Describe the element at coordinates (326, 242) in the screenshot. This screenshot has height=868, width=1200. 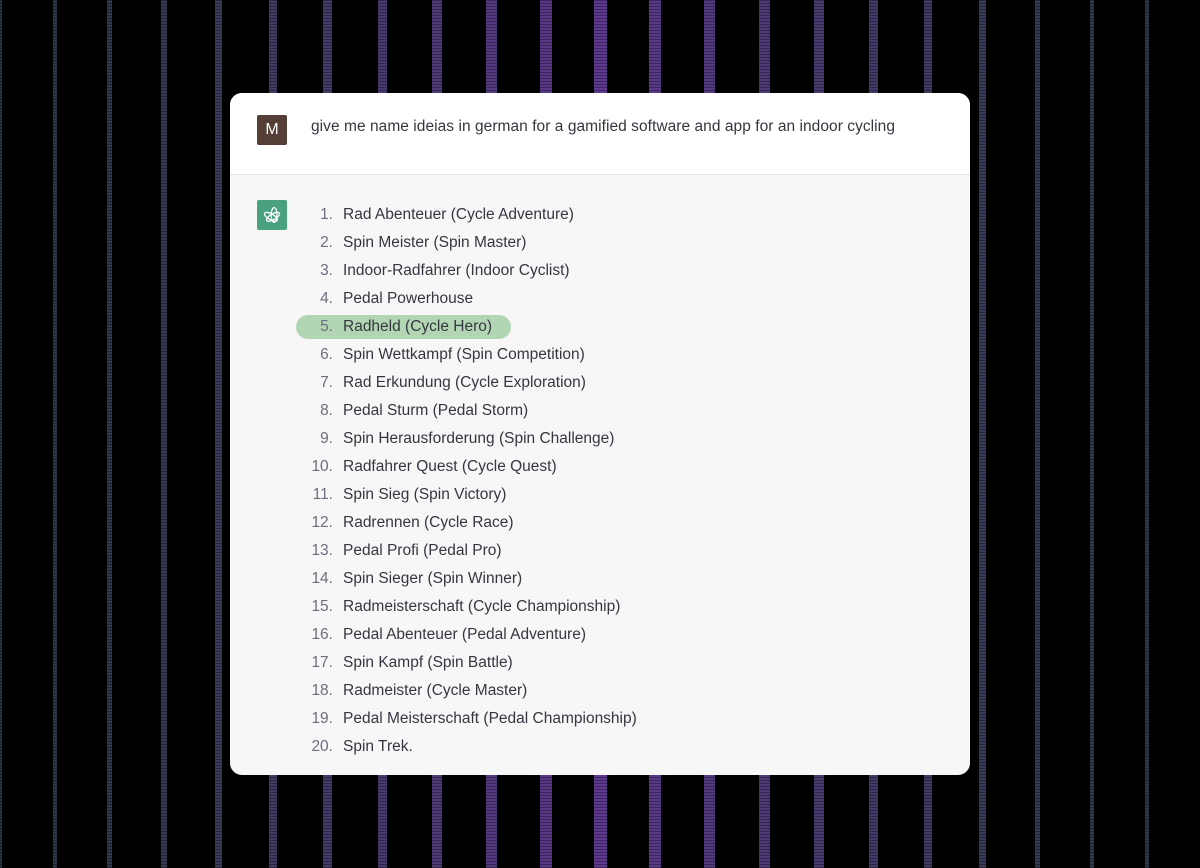
I see `list-item-number: 2.` at that location.